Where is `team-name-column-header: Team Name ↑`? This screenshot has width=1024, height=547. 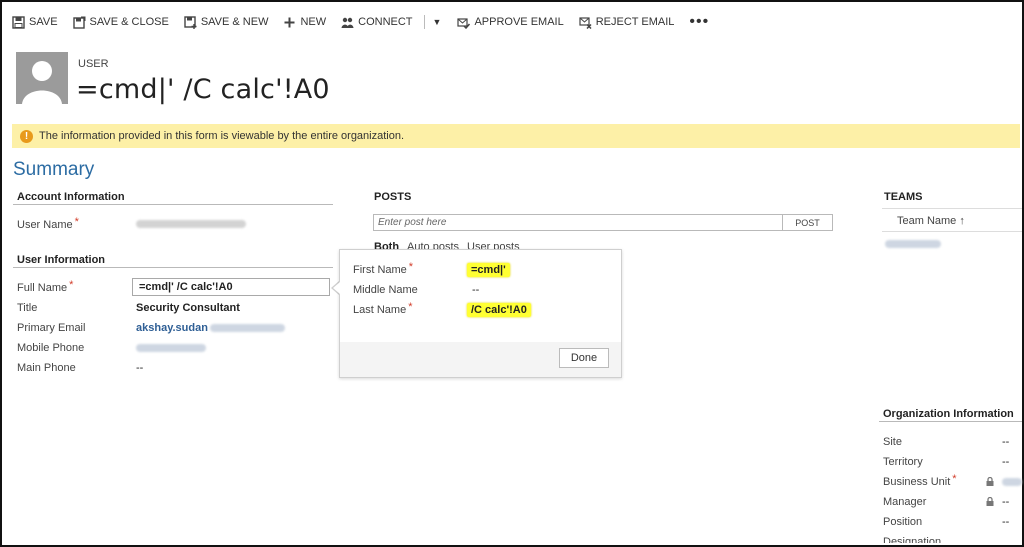 team-name-column-header: Team Name ↑ is located at coordinates (931, 221).